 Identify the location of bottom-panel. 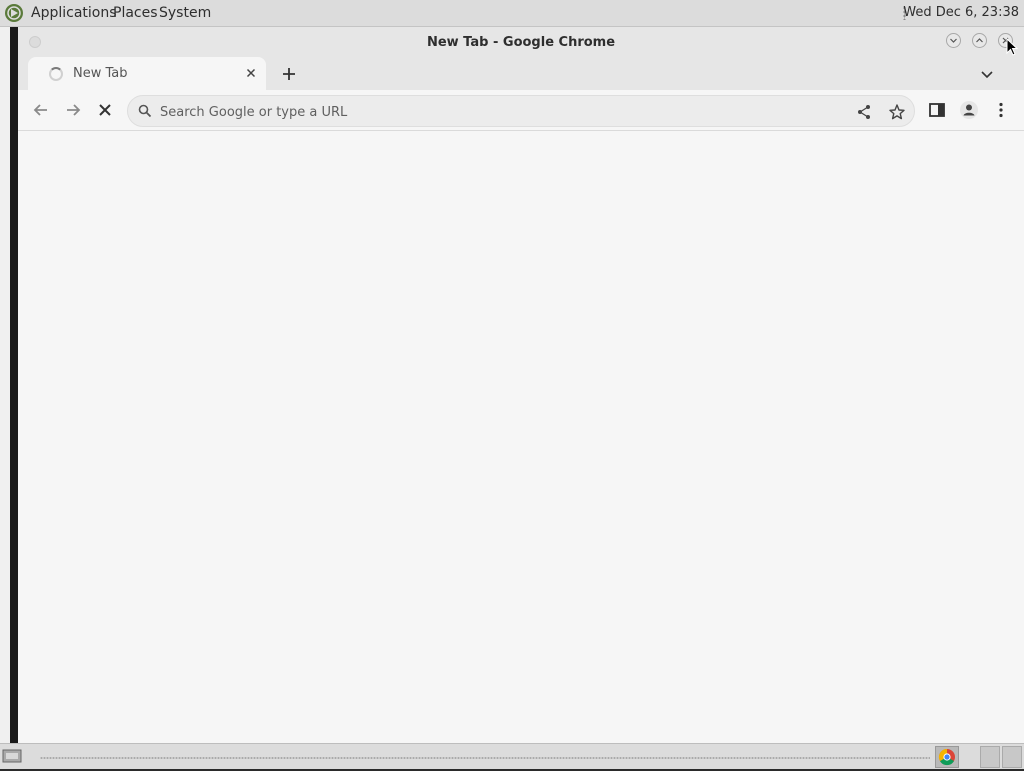
(512, 756).